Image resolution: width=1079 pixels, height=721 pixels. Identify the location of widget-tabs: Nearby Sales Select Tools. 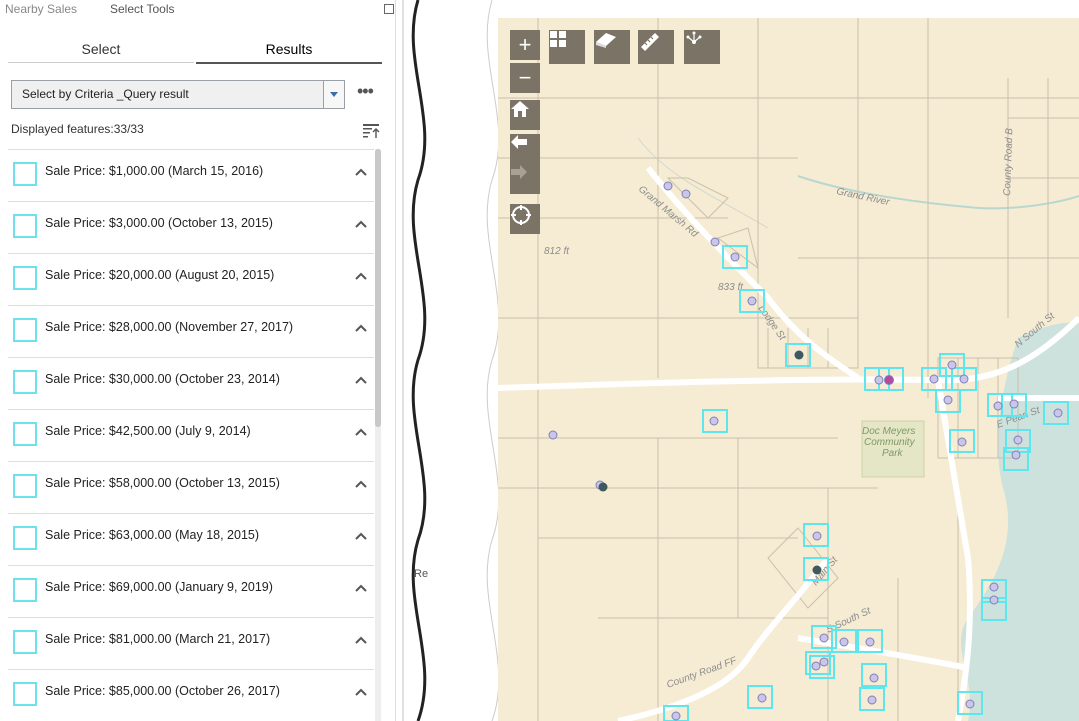
(197, 10).